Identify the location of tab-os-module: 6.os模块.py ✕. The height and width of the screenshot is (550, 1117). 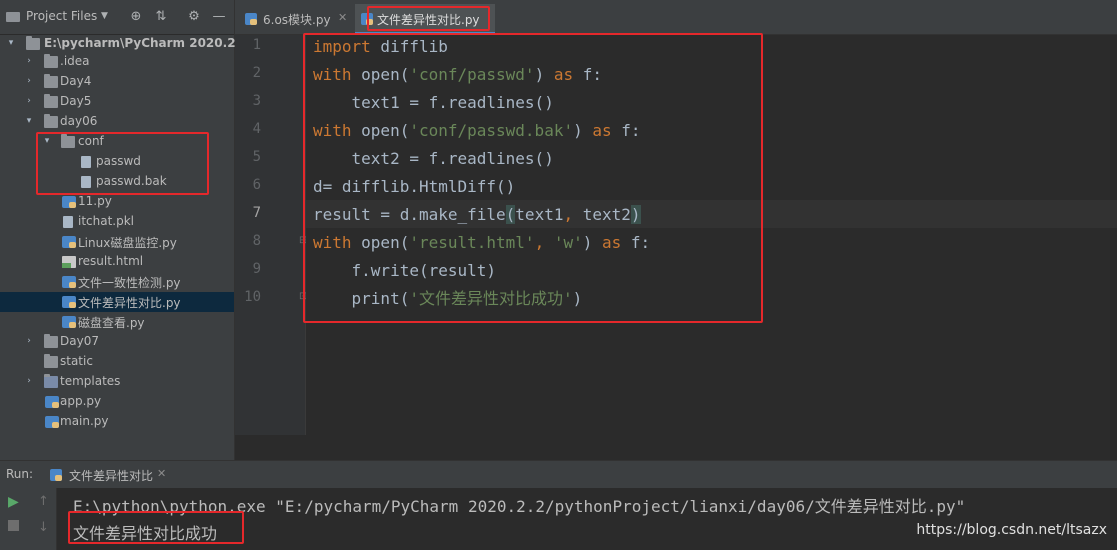
(295, 18).